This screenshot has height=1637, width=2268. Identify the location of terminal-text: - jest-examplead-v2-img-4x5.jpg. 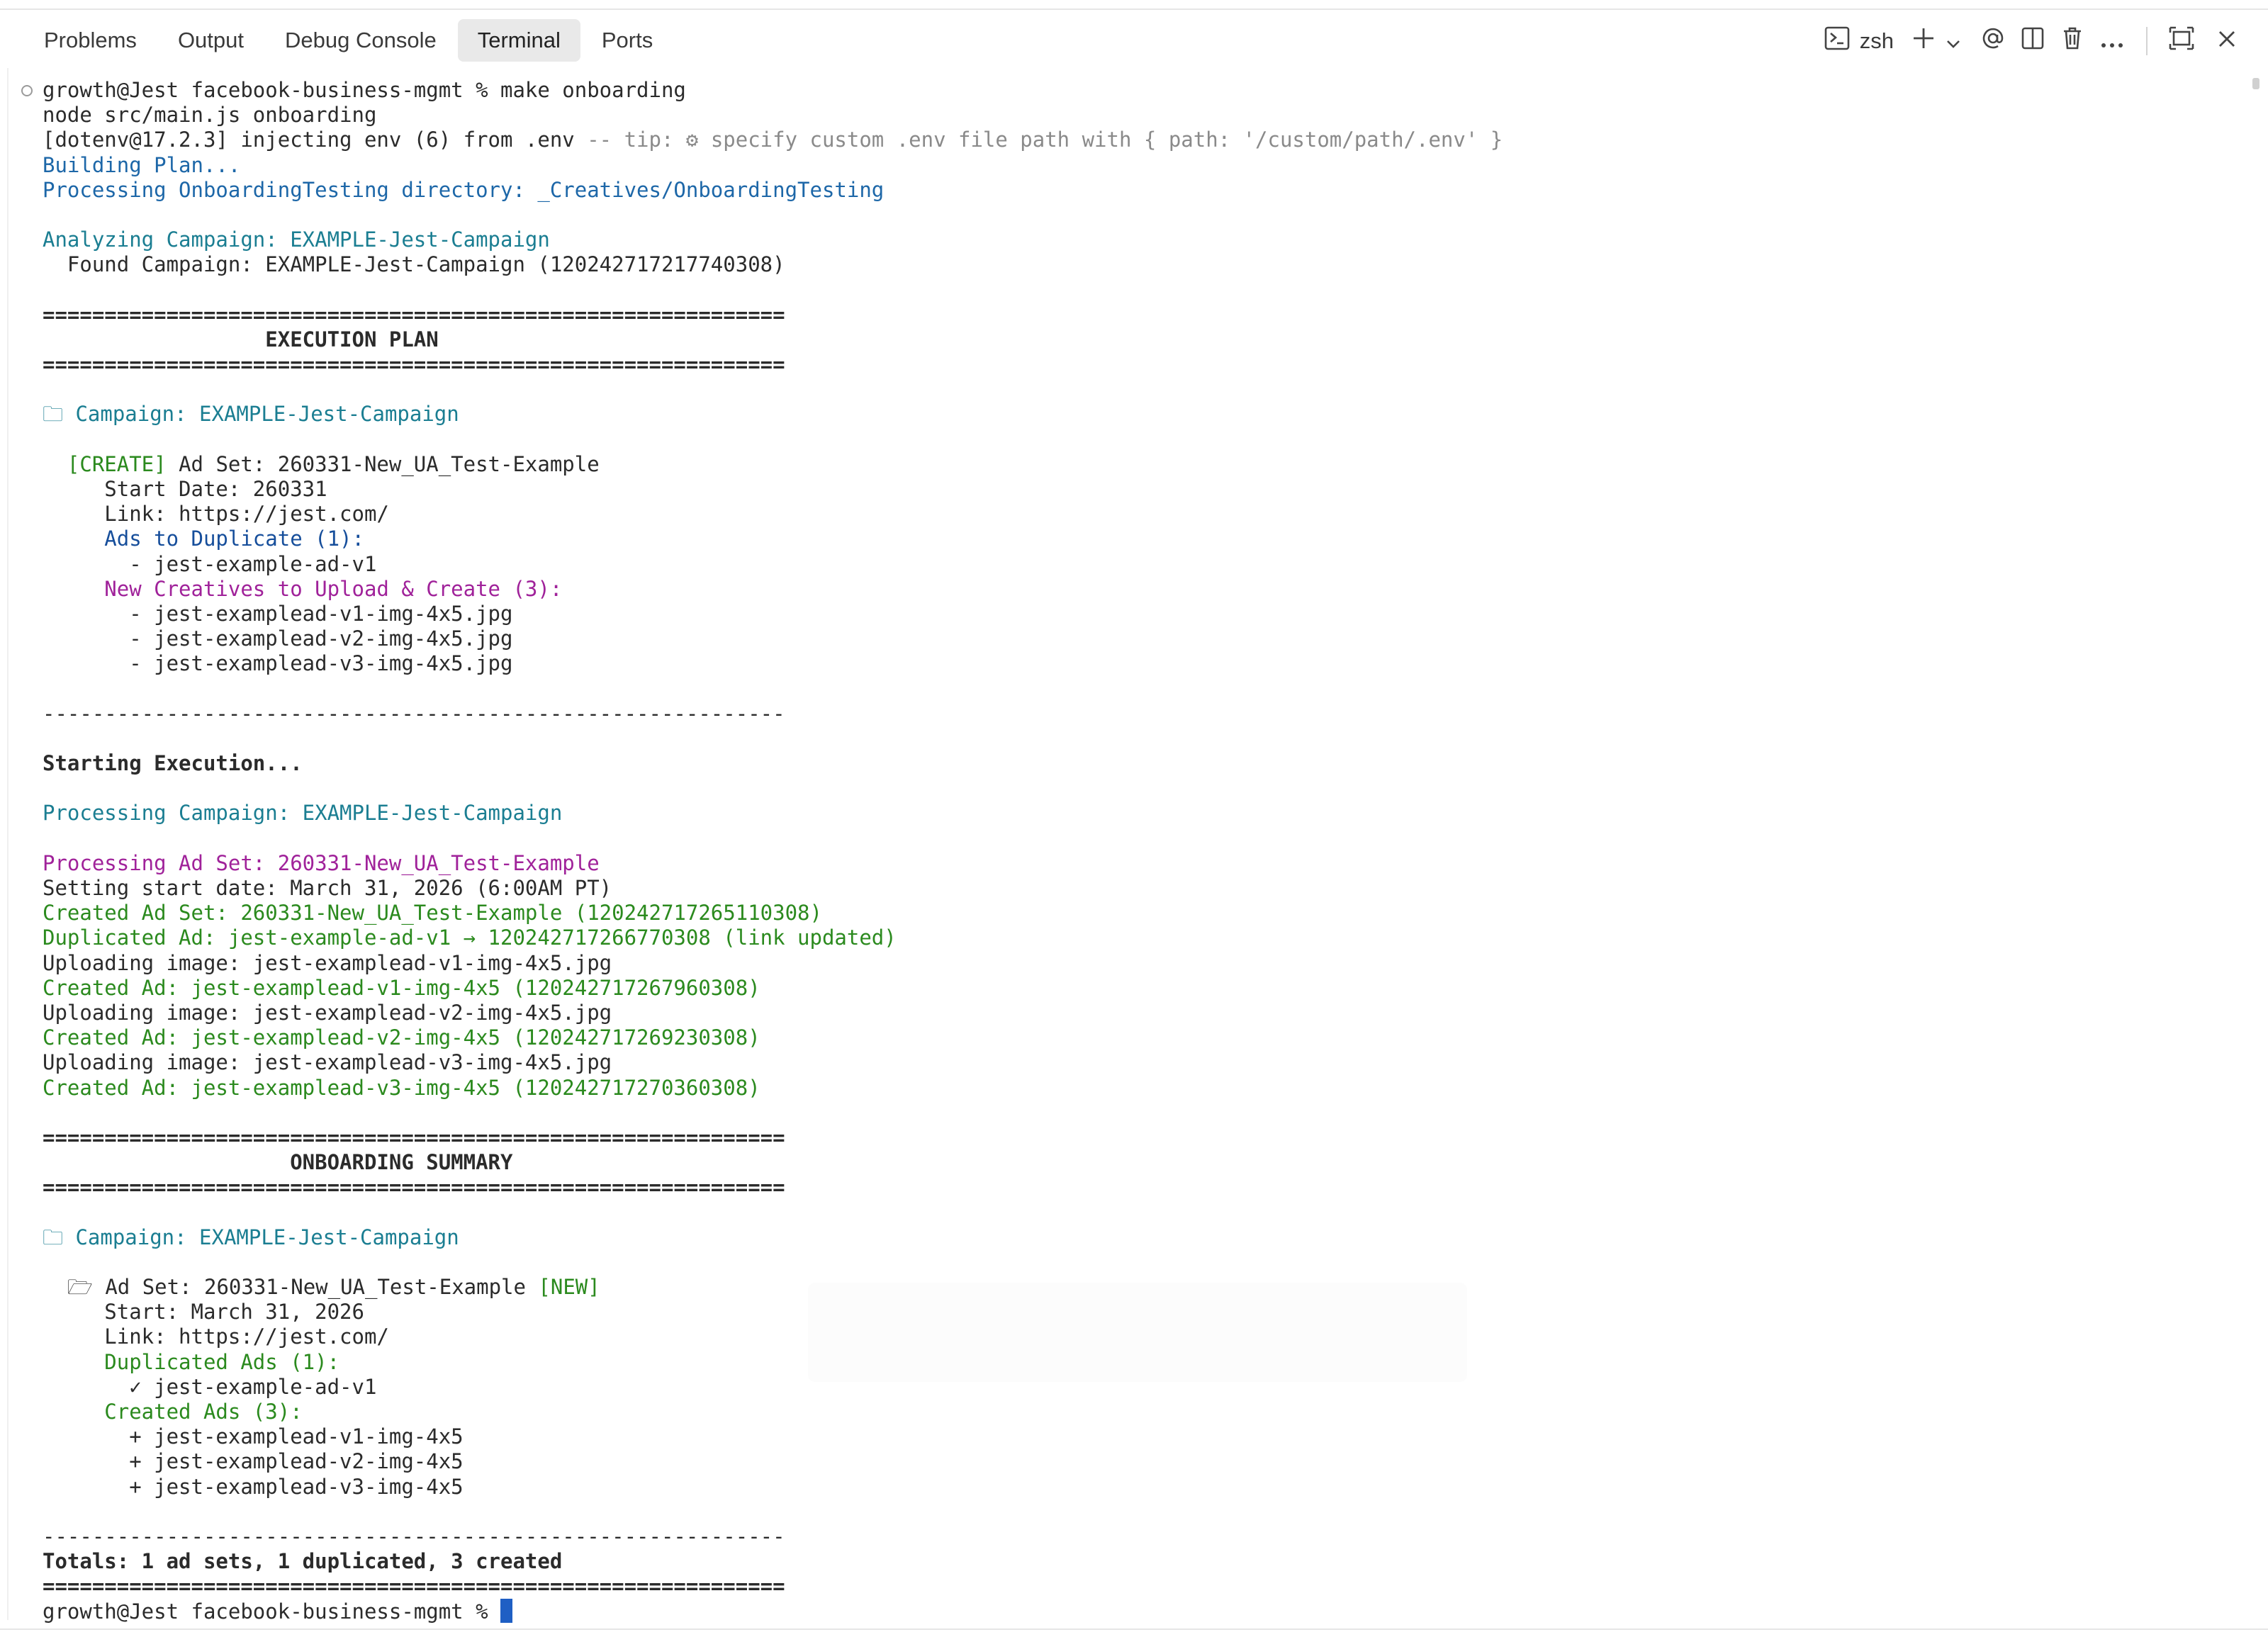
(278, 638).